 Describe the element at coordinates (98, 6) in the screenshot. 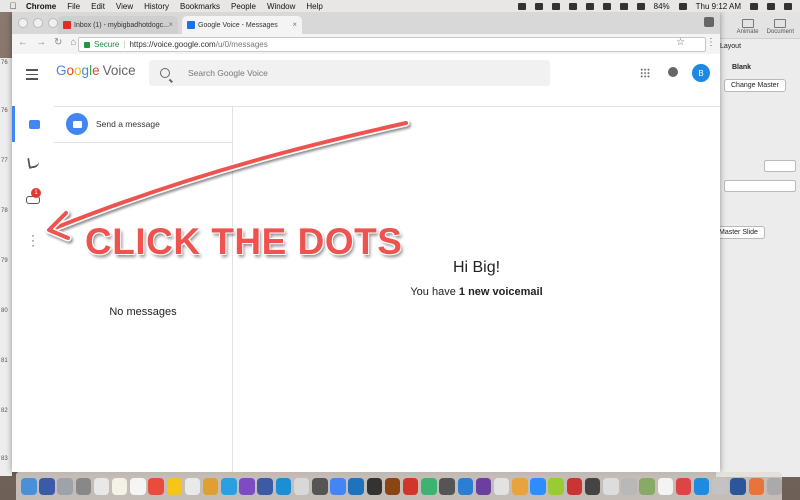

I see `menu-edit: Edit` at that location.